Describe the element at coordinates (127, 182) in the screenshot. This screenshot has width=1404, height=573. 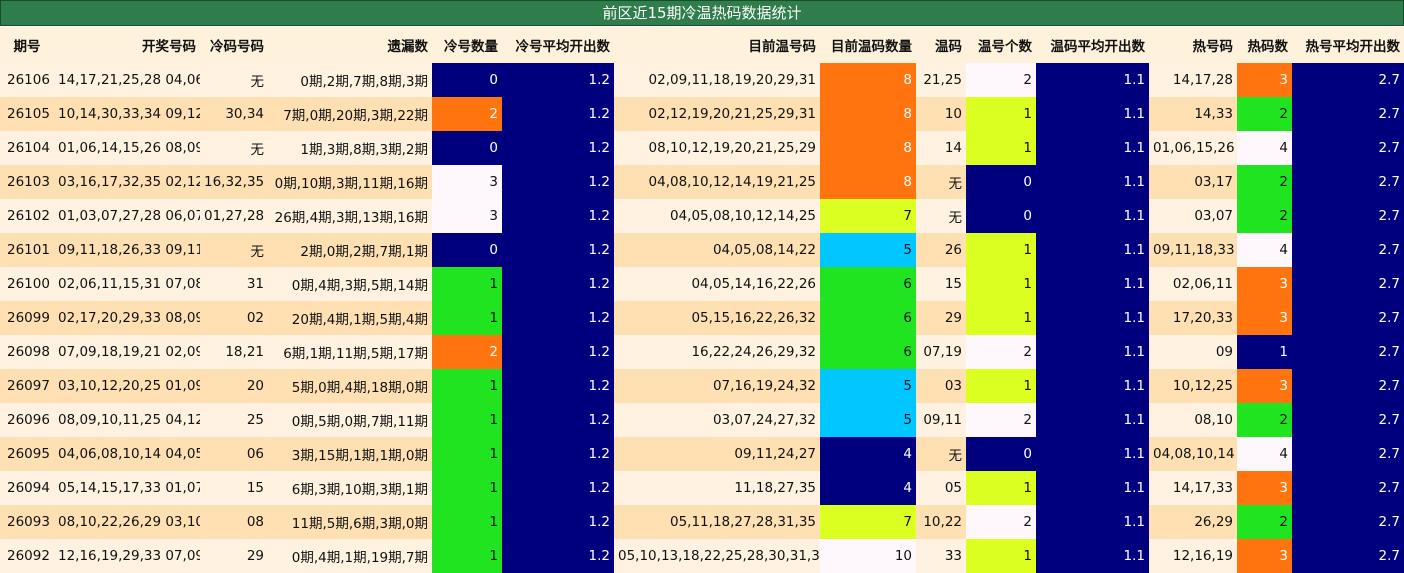
I see `cell-draw: 03,16,17,32,35 02,12` at that location.